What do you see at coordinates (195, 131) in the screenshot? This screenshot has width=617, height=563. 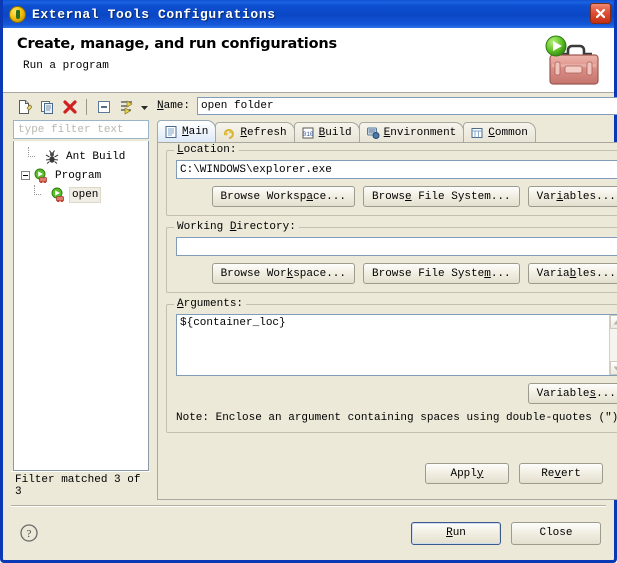 I see `tab-label: Main` at bounding box center [195, 131].